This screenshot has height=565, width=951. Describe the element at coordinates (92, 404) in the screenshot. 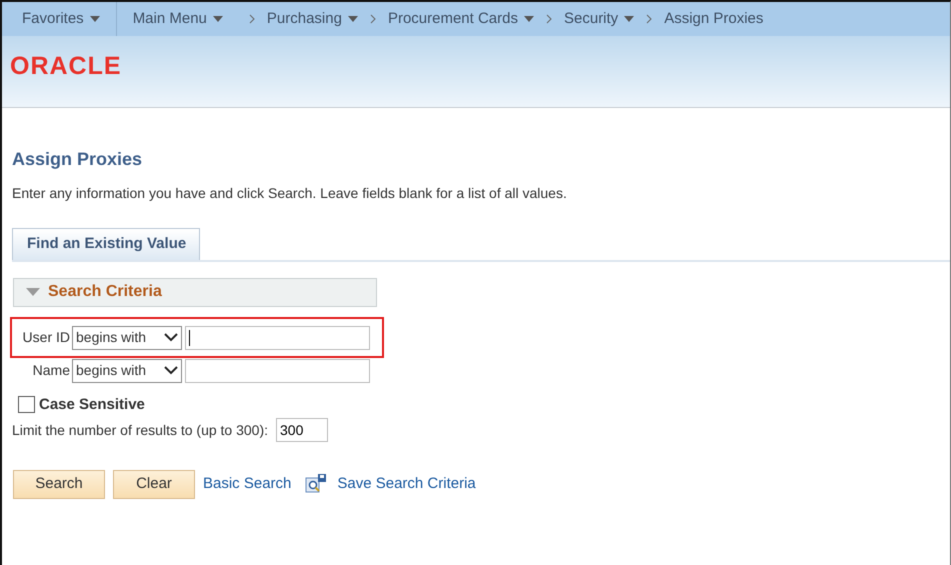

I see `checkbox-label: Case Sensitive` at that location.